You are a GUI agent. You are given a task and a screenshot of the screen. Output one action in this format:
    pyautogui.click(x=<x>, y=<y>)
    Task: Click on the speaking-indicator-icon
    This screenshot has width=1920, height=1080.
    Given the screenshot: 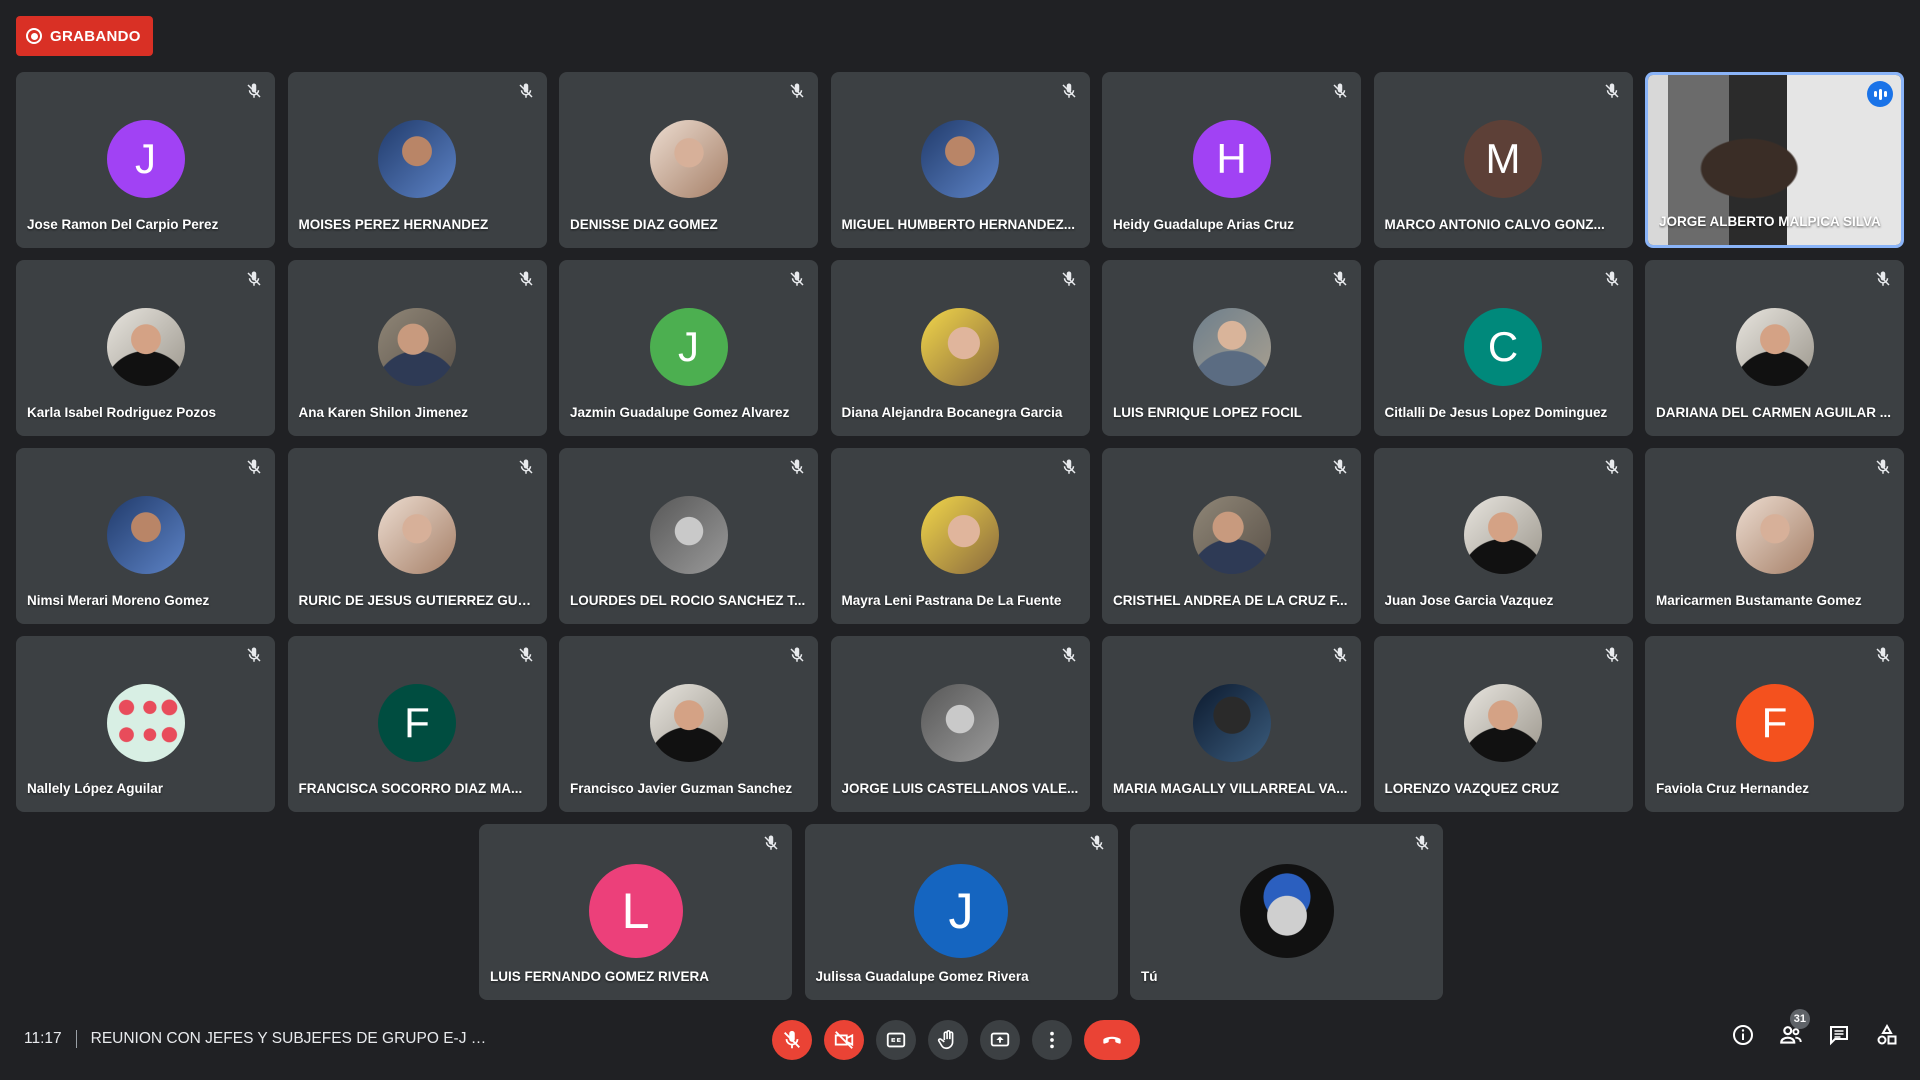 What is the action you would take?
    pyautogui.click(x=1880, y=94)
    